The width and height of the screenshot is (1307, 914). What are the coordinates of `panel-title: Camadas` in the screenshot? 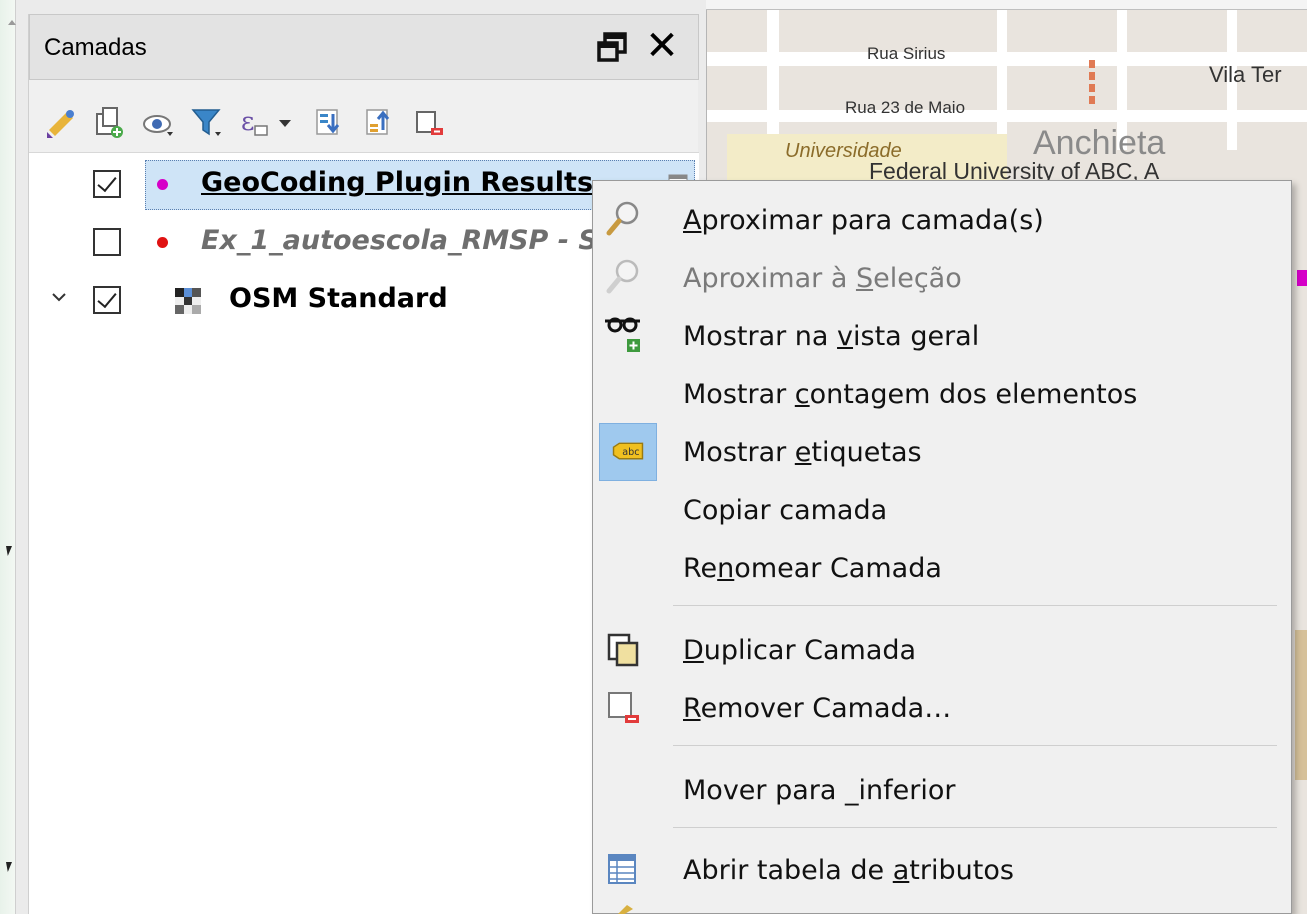 It's located at (95, 47).